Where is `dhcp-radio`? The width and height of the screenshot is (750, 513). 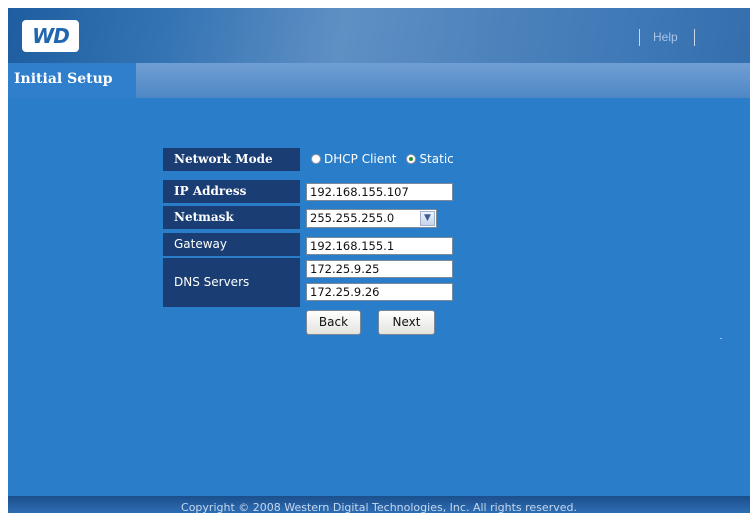
dhcp-radio is located at coordinates (316, 159).